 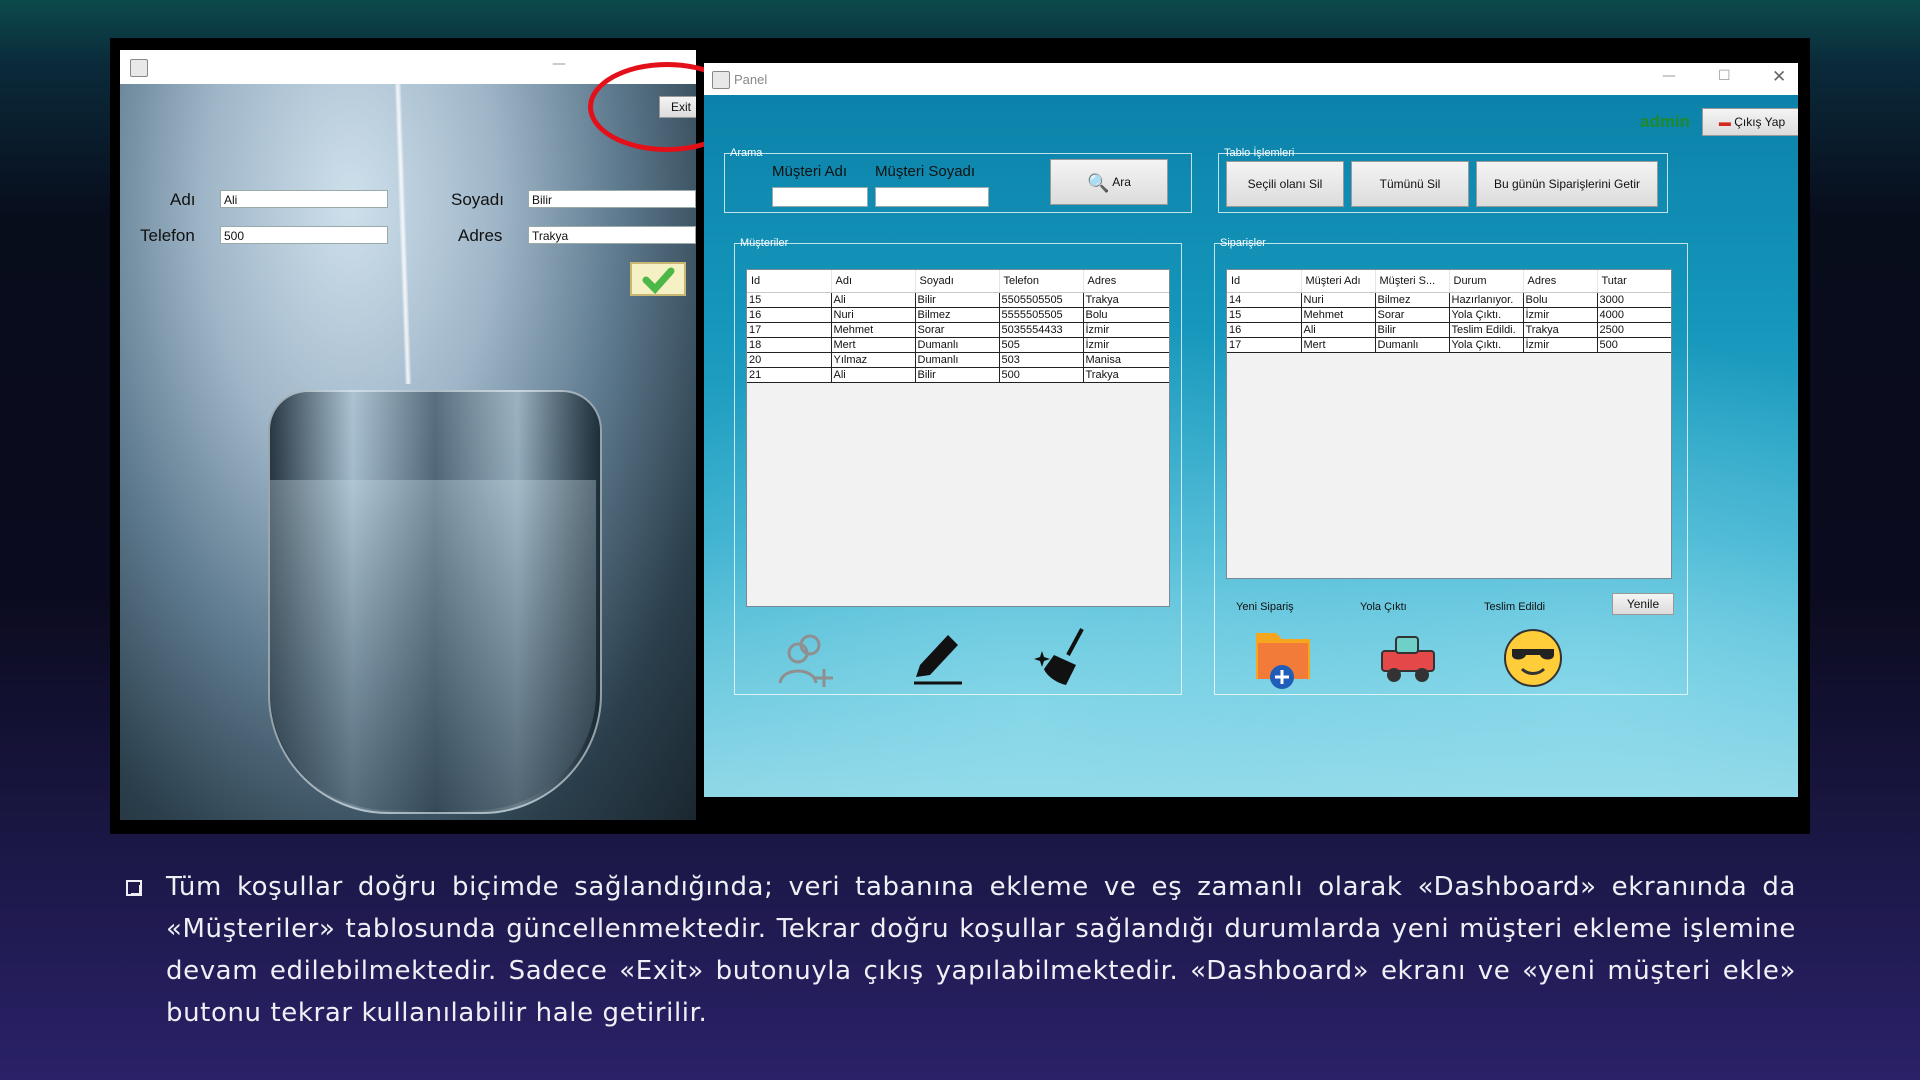 I want to click on on-the-way-label: Yola Çıktı, so click(x=1383, y=607).